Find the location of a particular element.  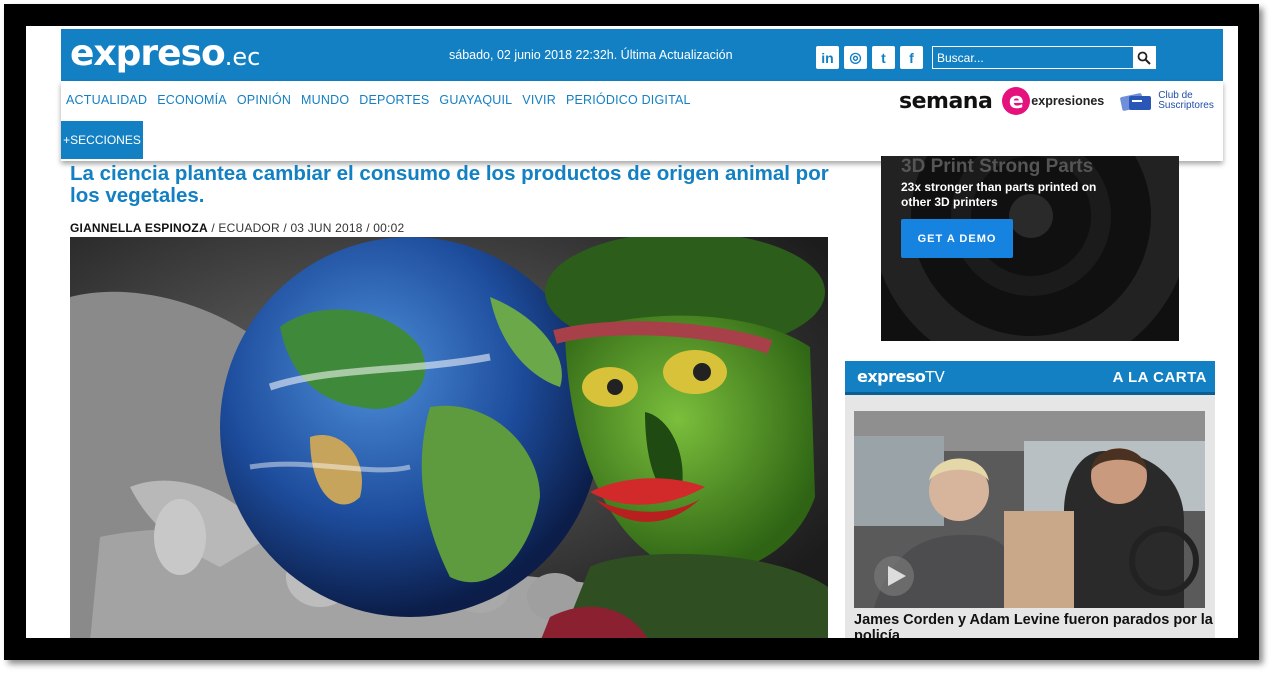

instagram-icon: ◎ is located at coordinates (855, 57).